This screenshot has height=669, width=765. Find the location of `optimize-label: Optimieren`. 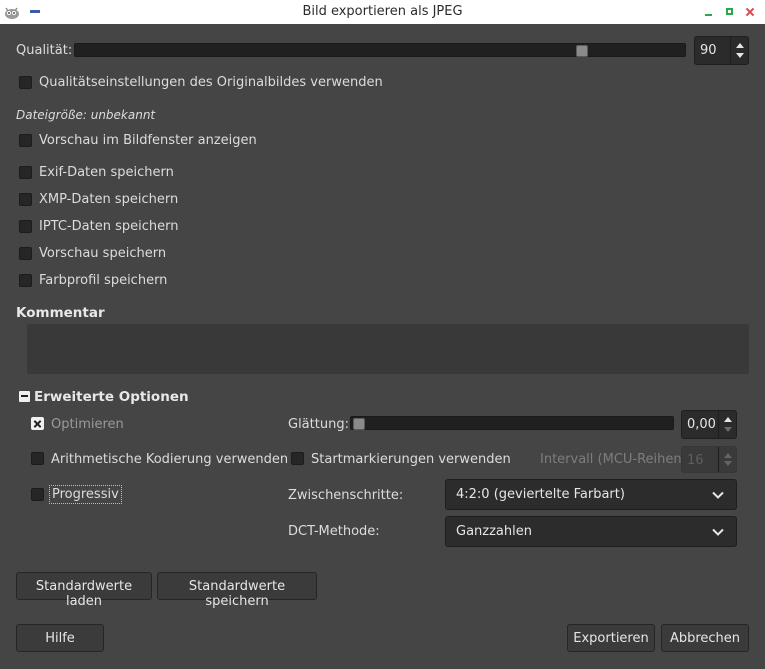

optimize-label: Optimieren is located at coordinates (87, 424).